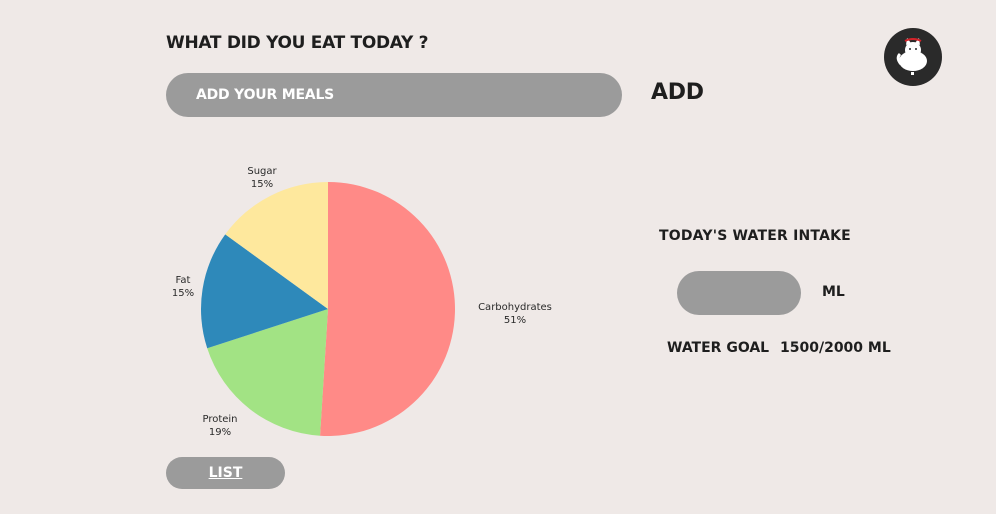 The height and width of the screenshot is (514, 996). I want to click on pie-percent-carbohydrates: 51%, so click(515, 320).